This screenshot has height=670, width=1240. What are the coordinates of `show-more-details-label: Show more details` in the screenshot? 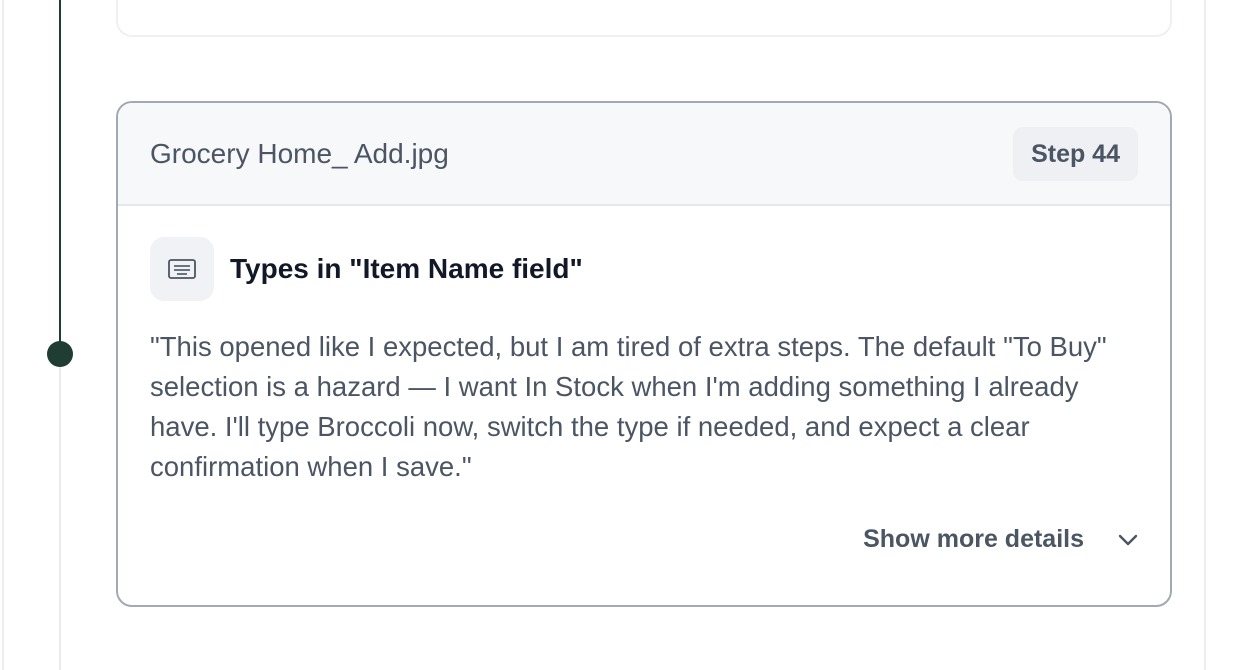 It's located at (973, 539).